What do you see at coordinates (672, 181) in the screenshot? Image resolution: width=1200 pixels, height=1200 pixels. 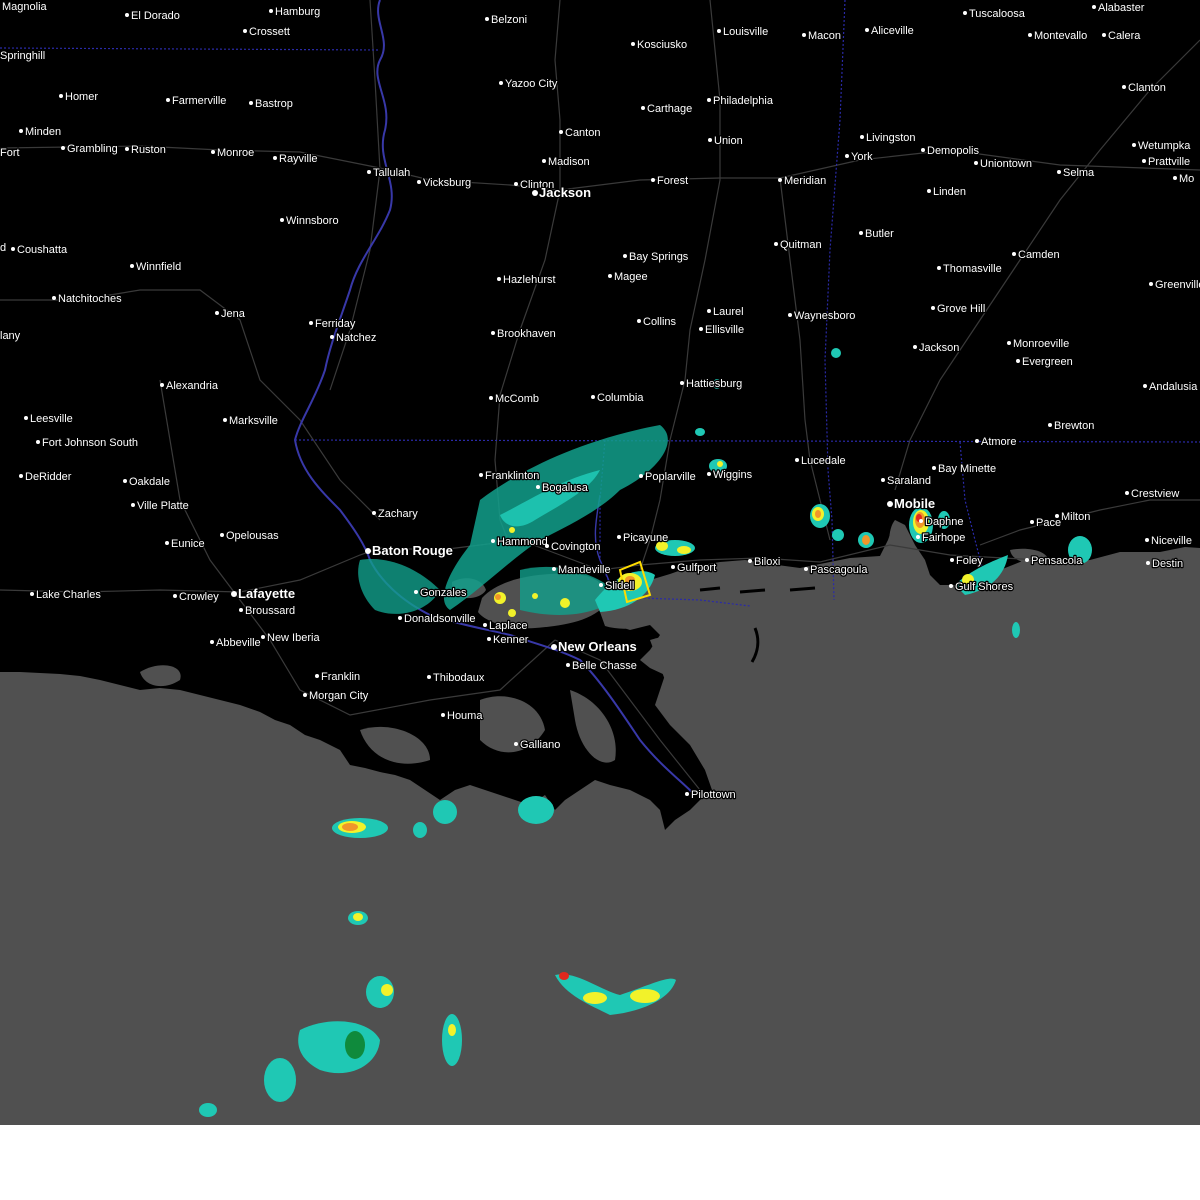 I see `city-label: Forest` at bounding box center [672, 181].